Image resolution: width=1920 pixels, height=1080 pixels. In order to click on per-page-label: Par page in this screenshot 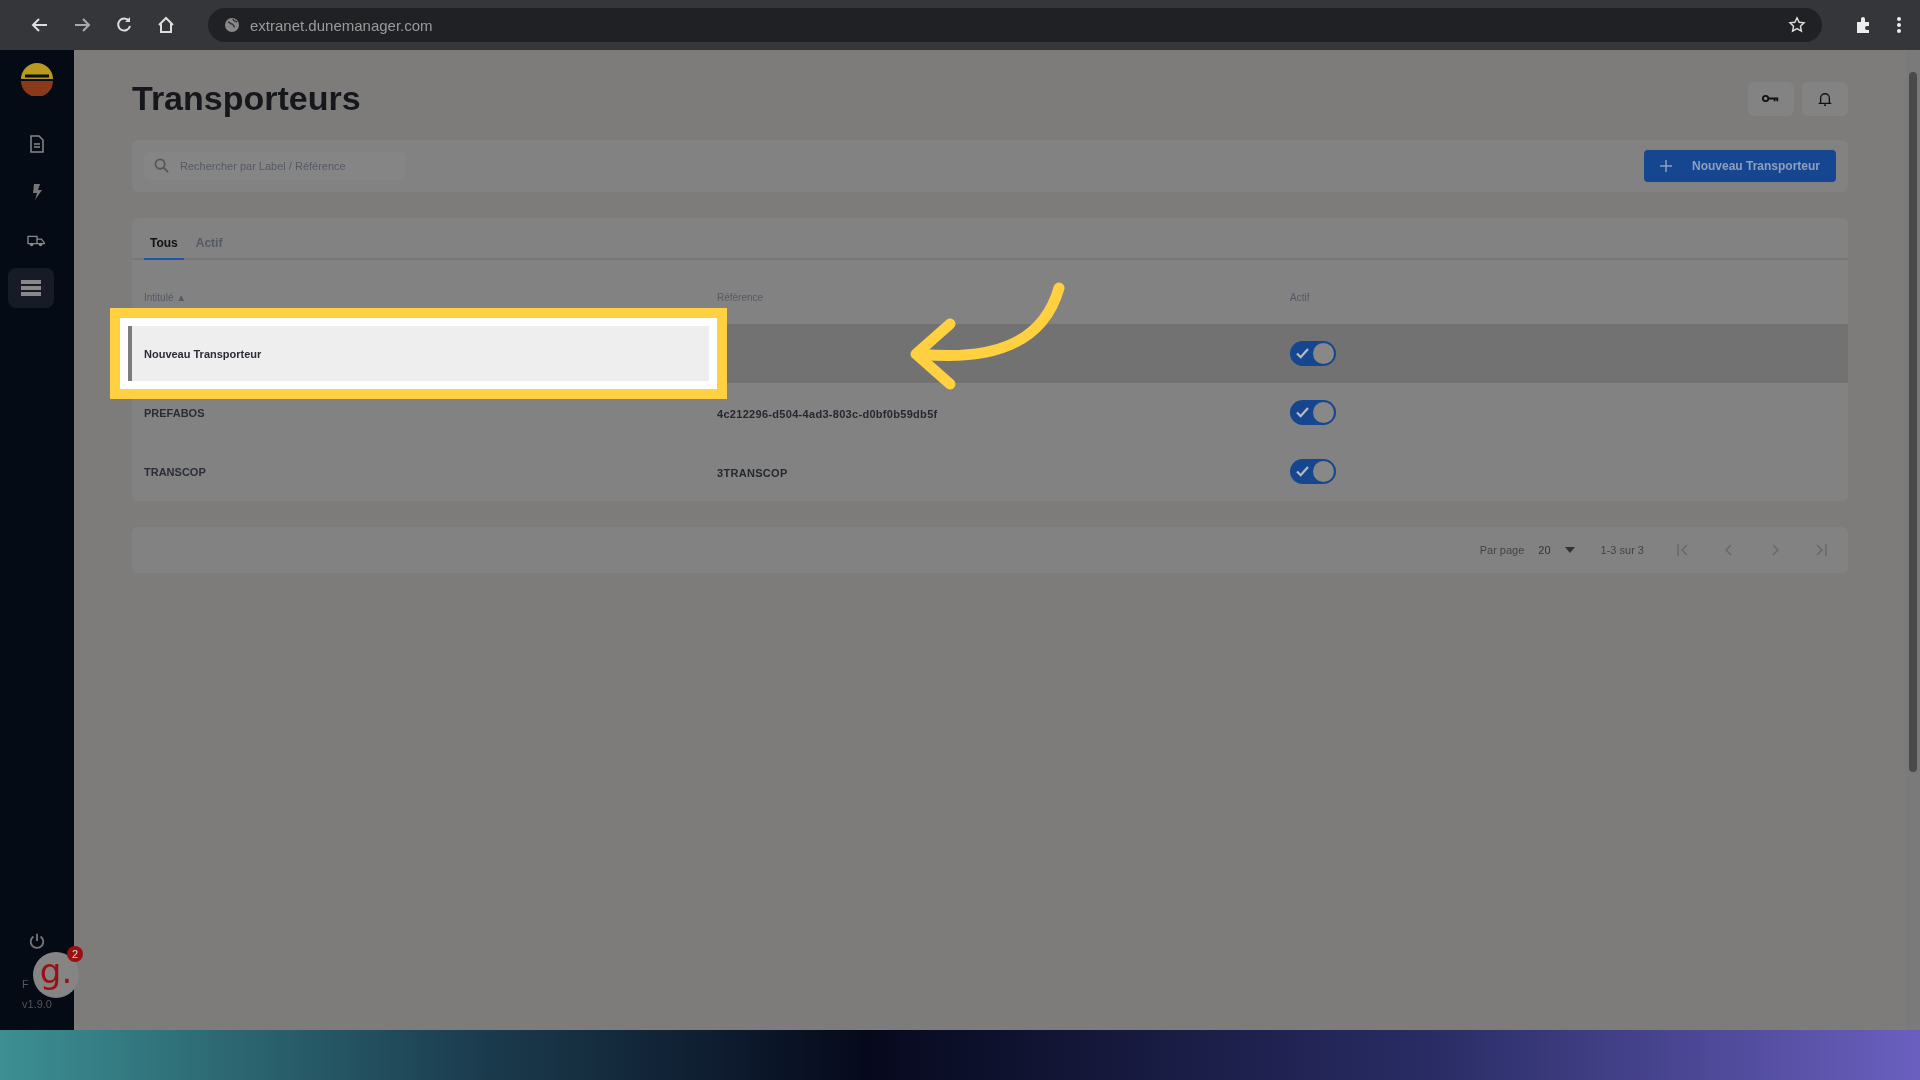, I will do `click(1502, 550)`.